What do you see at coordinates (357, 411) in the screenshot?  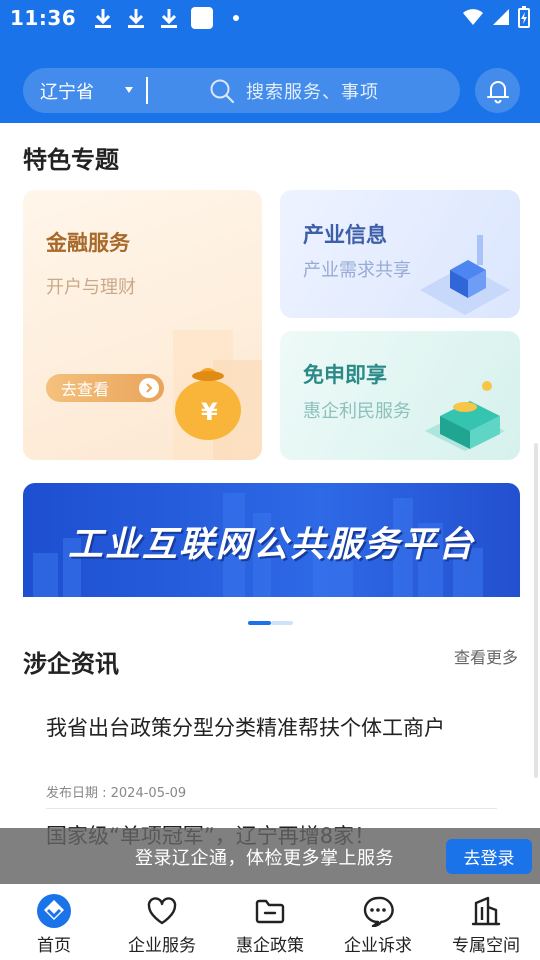 I see `free-card-subtitle: 惠企利民服务` at bounding box center [357, 411].